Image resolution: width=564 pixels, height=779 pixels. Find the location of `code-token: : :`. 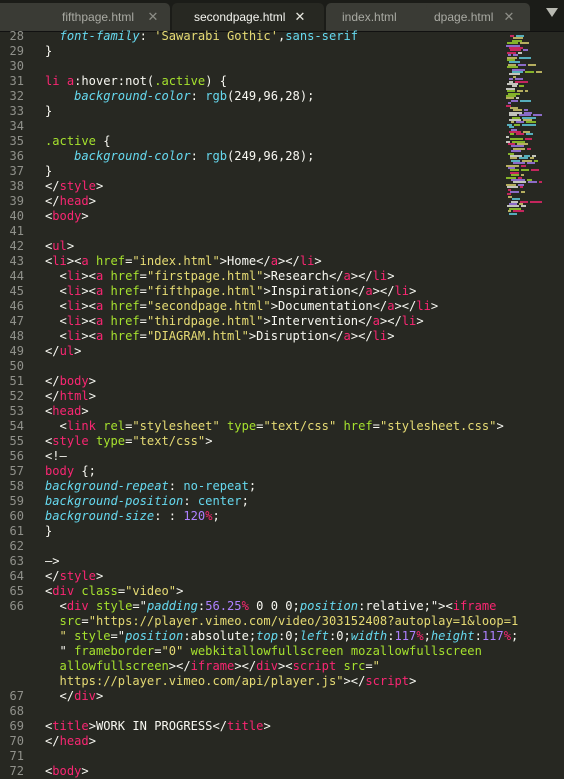

code-token: : : is located at coordinates (169, 516).